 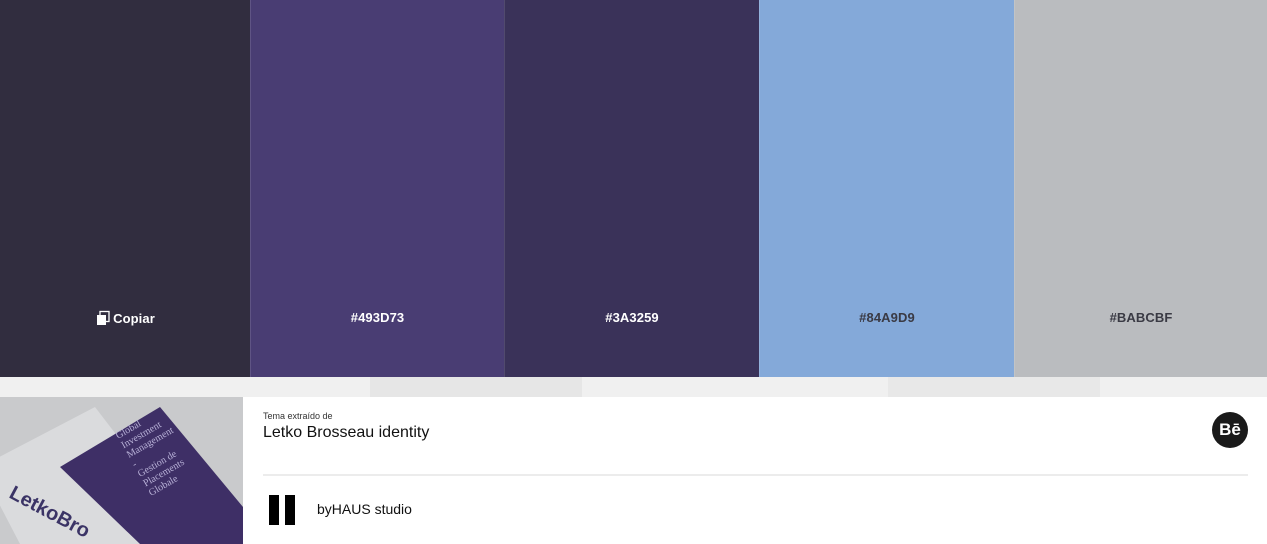 I want to click on swatch-hex-label: #3A3259, so click(x=632, y=317).